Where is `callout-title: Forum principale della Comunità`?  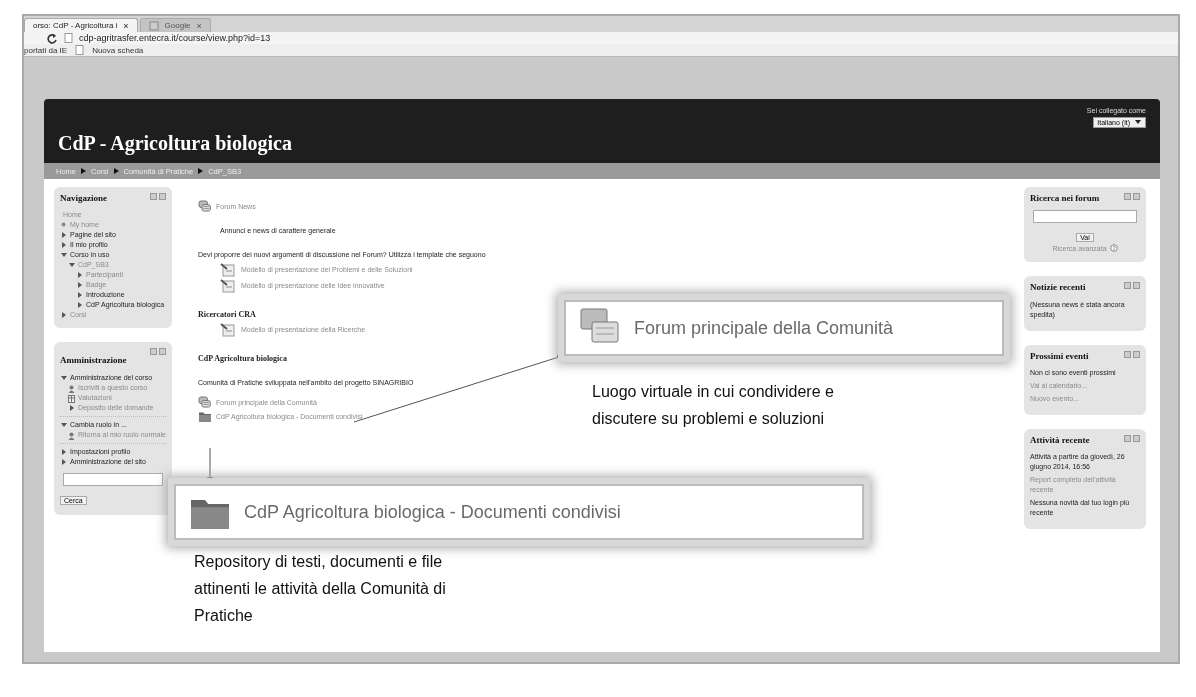
callout-title: Forum principale della Comunità is located at coordinates (764, 328).